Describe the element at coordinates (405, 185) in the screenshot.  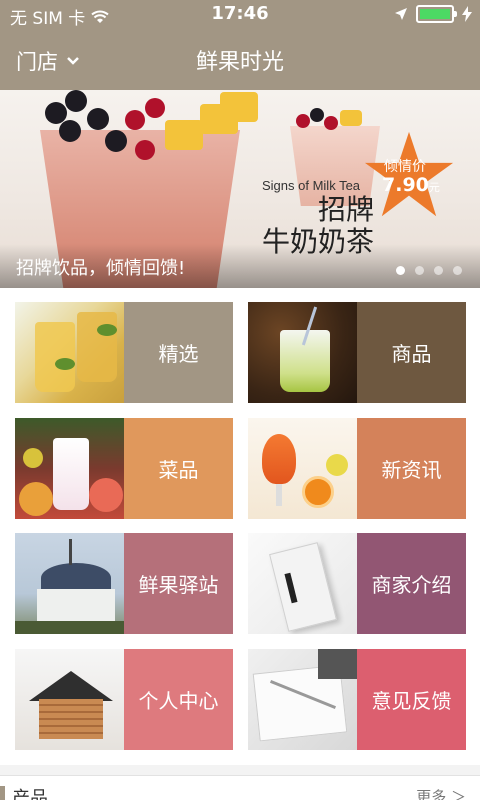
I see `price-number: 7.90` at that location.